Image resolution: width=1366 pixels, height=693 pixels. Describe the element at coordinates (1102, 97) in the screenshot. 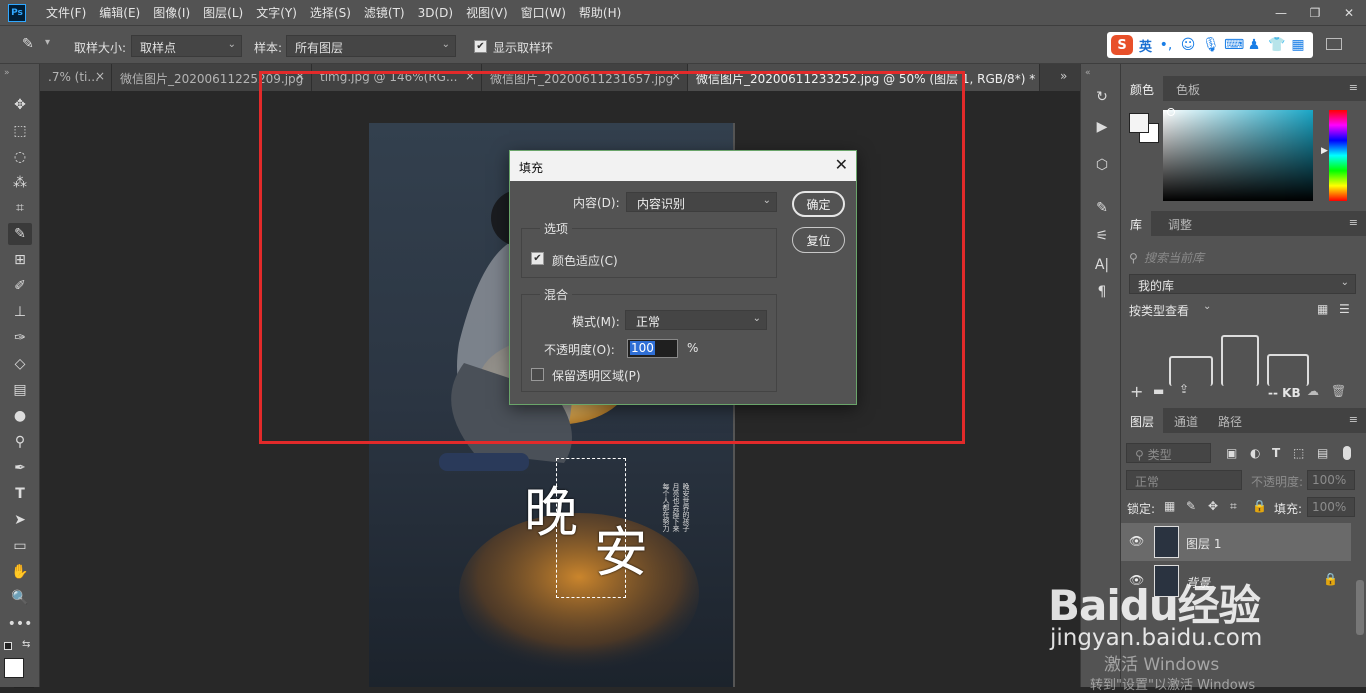

I see `history-icon: ↻` at that location.